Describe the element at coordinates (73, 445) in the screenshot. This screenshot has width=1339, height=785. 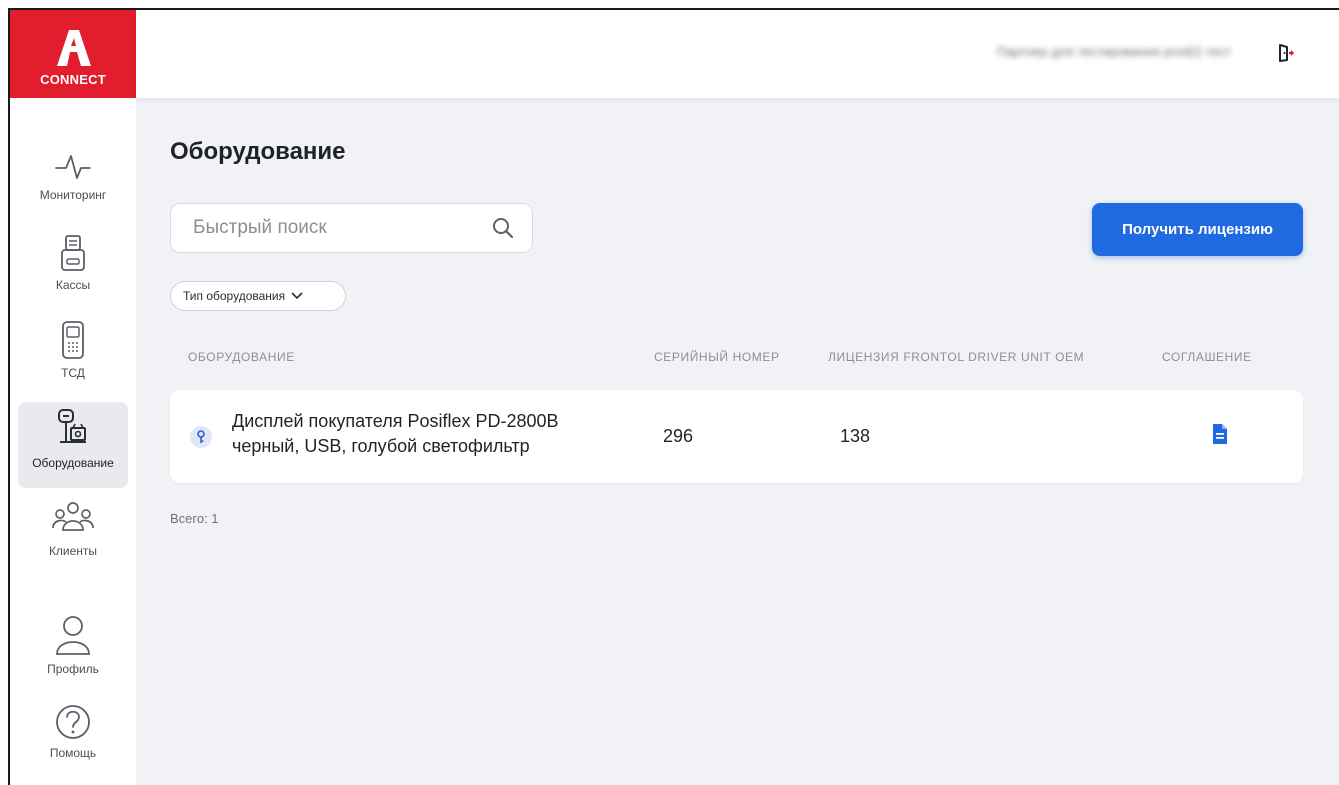
I see `sidebar-item-equipment: Оборудование` at that location.